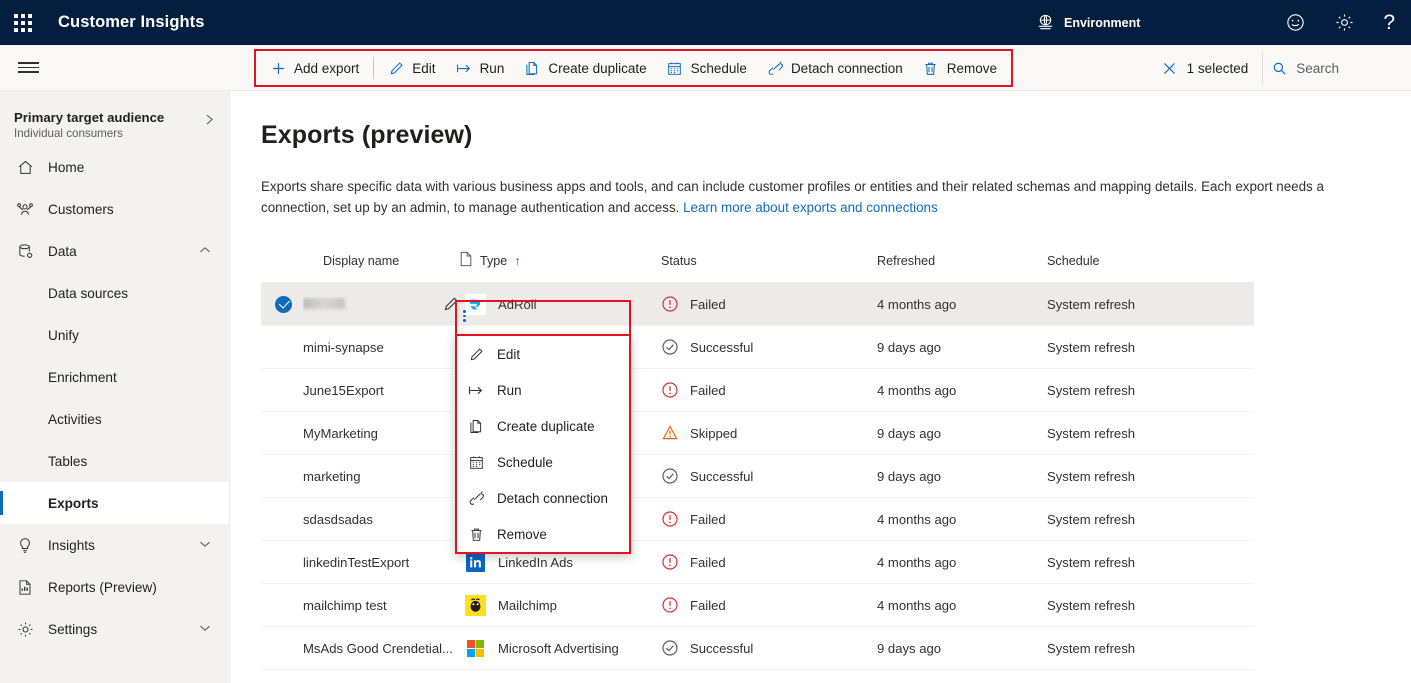  Describe the element at coordinates (476, 534) in the screenshot. I see `trash-icon` at that location.